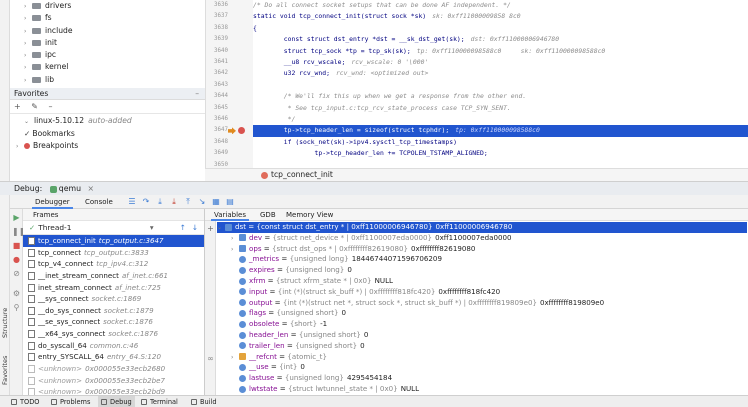 The image size is (748, 407). Describe the element at coordinates (500, 62) in the screenshot. I see `code-line: __u8 rcv_wscale; rcv_wscale: 0 '\000'` at that location.